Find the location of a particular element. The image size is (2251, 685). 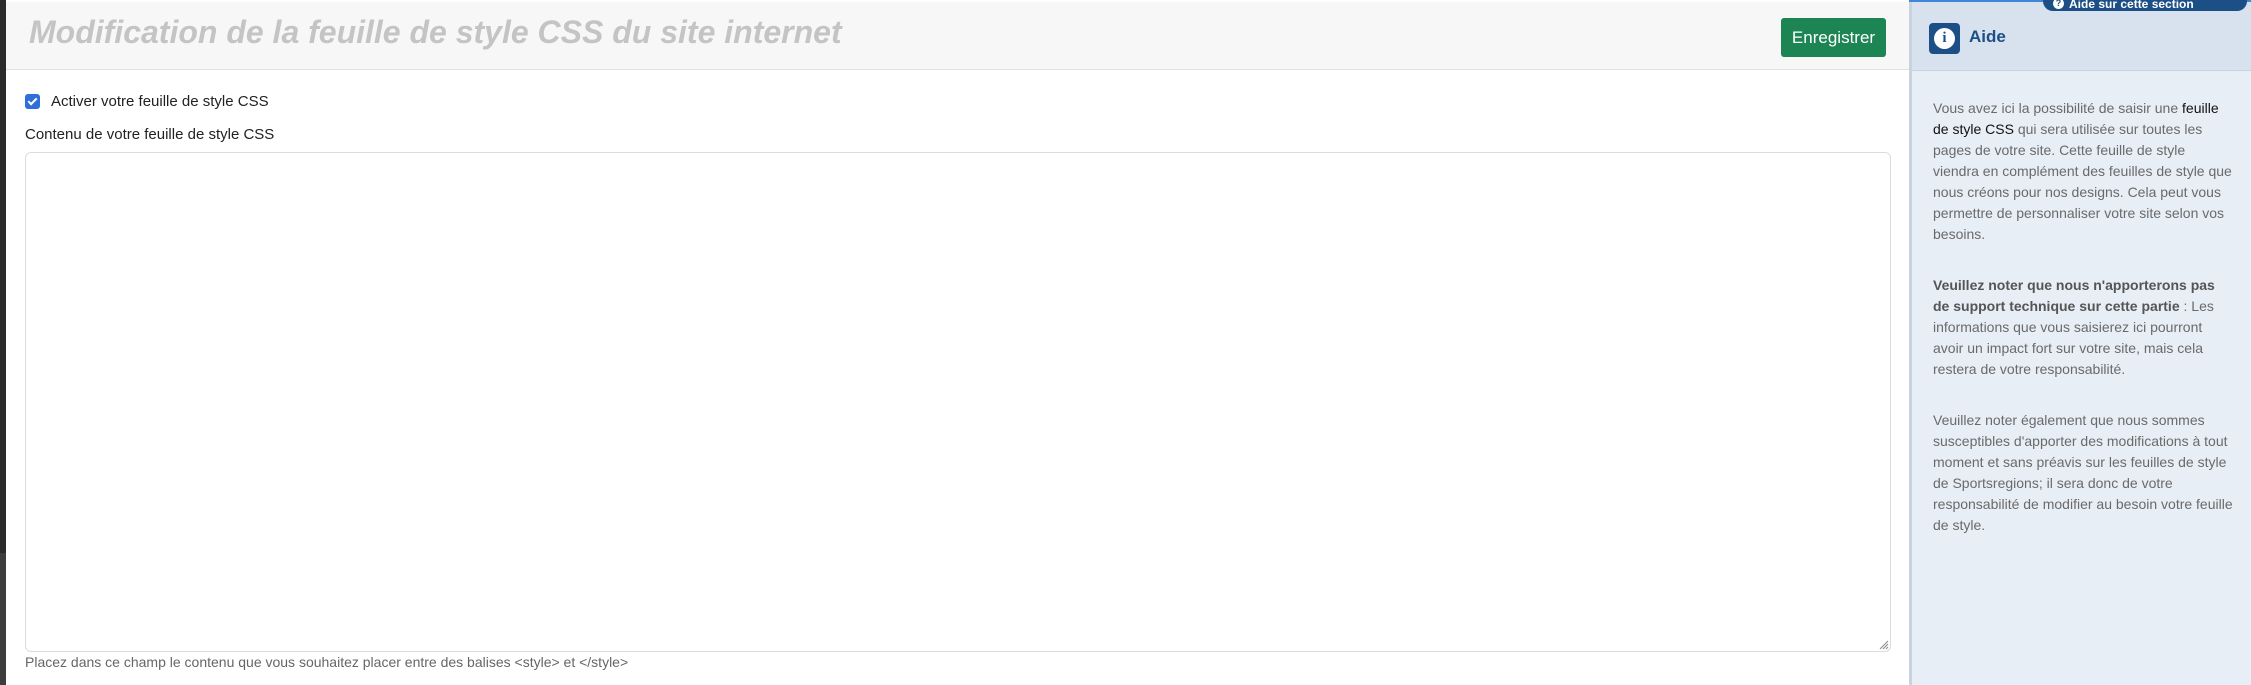

help-section-tab: ? Aide sur cette section is located at coordinates (2145, 5).